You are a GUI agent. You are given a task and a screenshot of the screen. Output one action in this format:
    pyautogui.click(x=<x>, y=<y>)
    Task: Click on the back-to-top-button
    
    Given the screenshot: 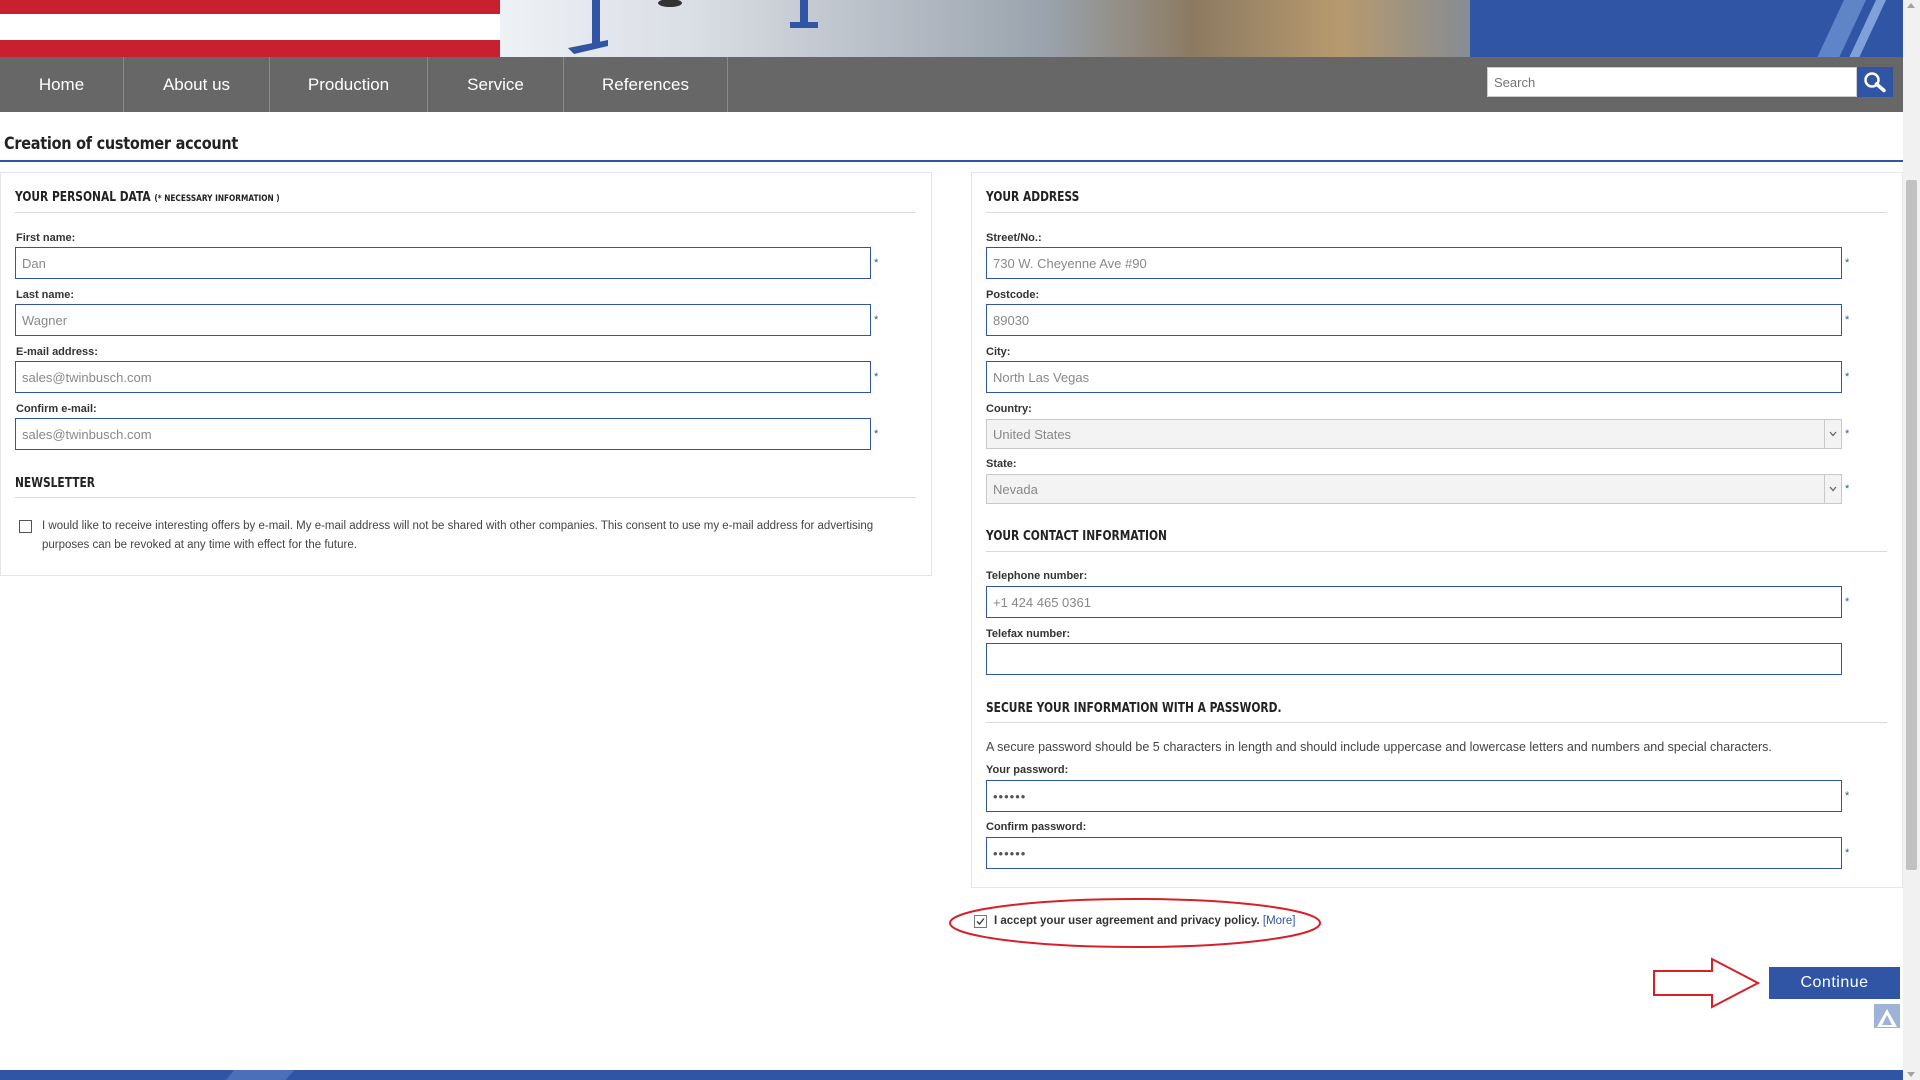 What is the action you would take?
    pyautogui.click(x=1887, y=1016)
    